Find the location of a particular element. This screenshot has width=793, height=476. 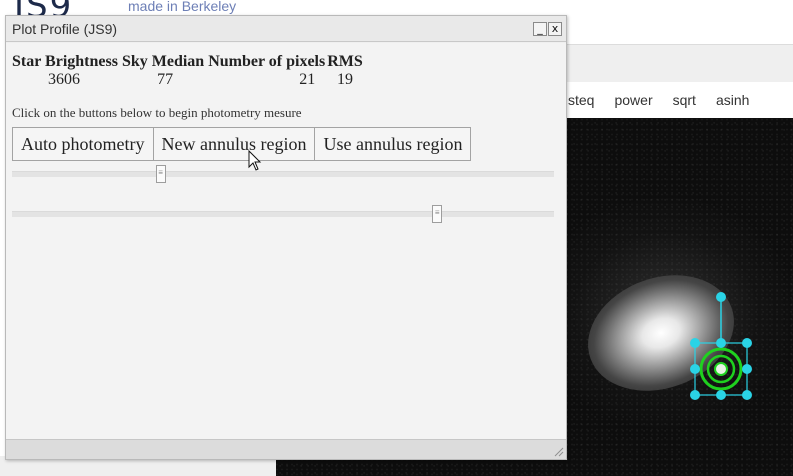

annulus-center is located at coordinates (721, 369).